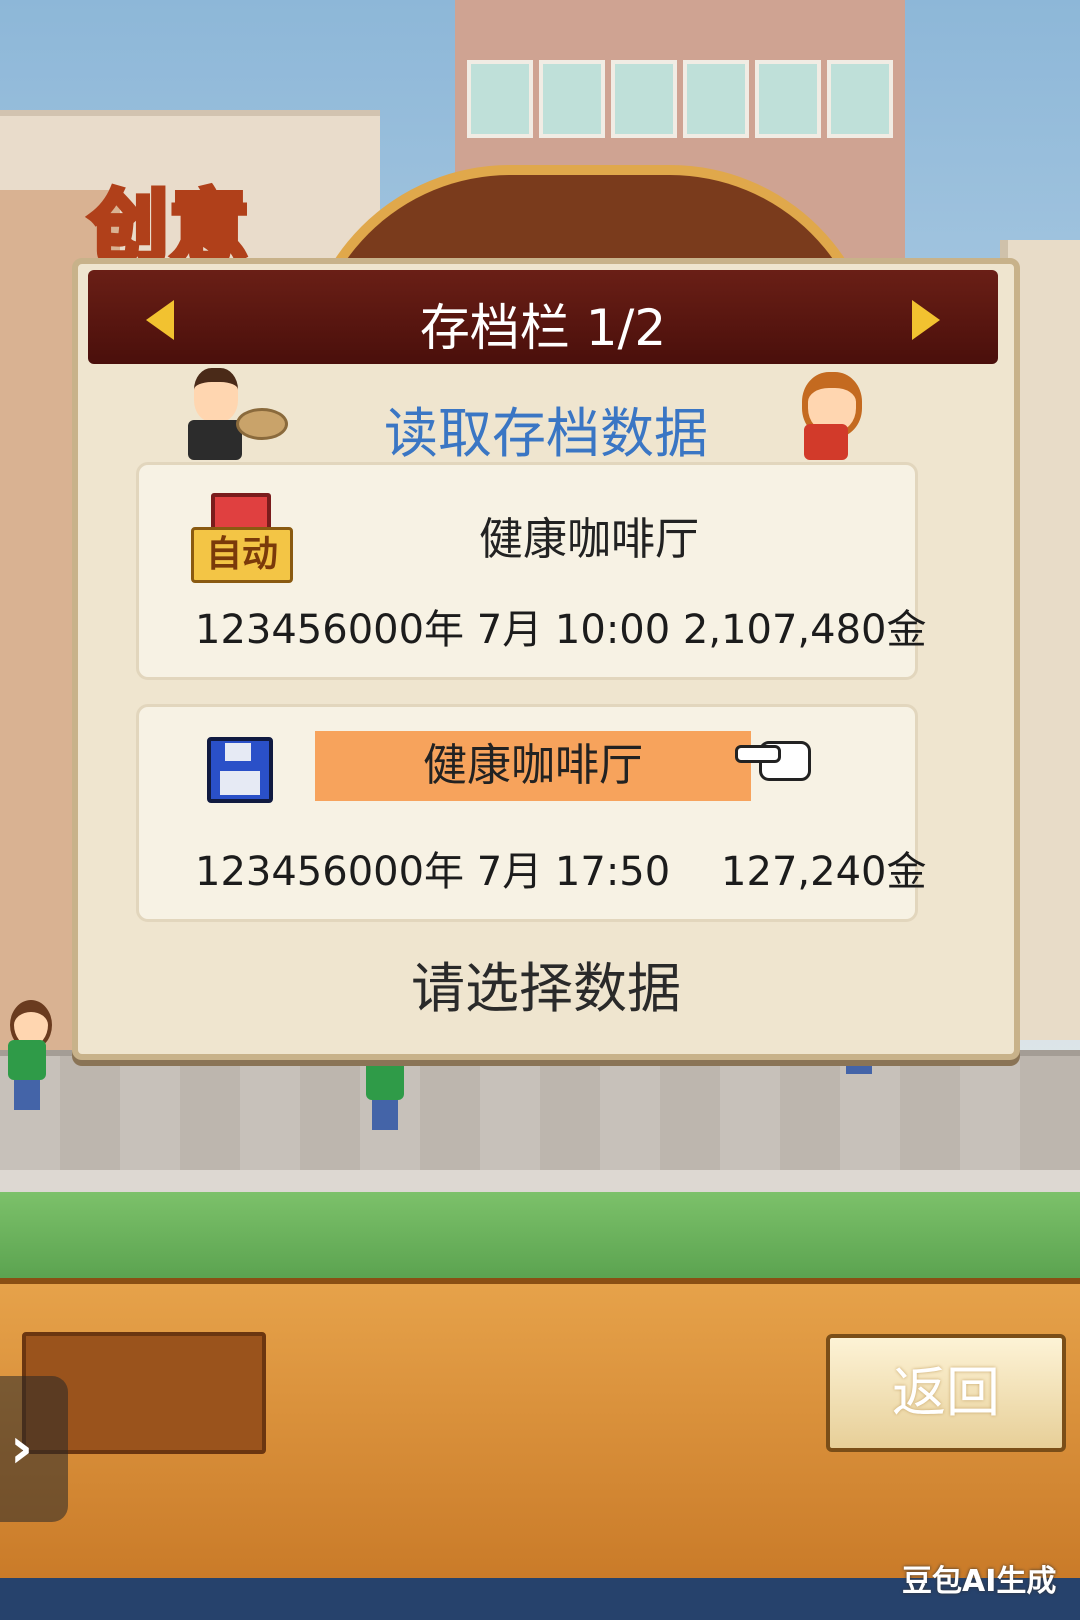 Image resolution: width=1080 pixels, height=1620 pixels. Describe the element at coordinates (926, 320) in the screenshot. I see `next-page-arrow-icon` at that location.